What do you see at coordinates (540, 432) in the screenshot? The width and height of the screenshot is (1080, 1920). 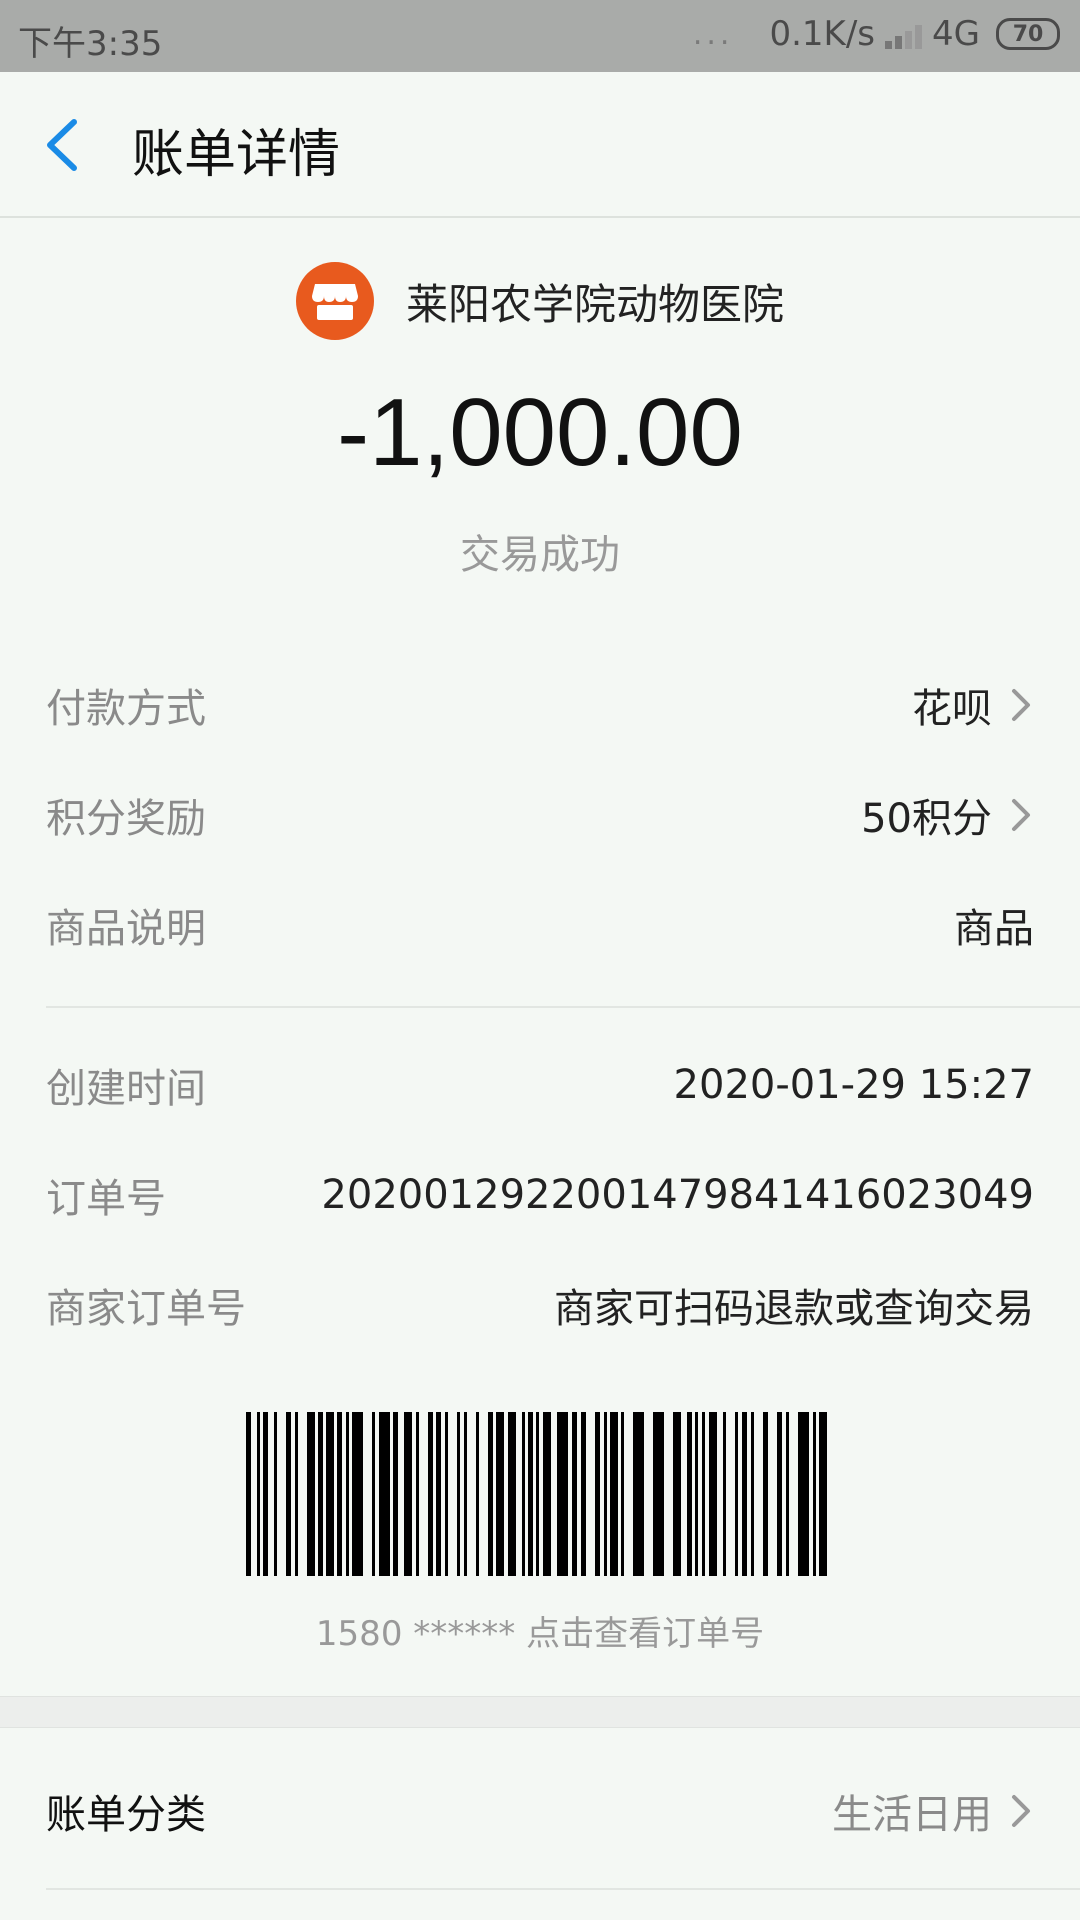 I see `transaction-amount: -1,000.00` at bounding box center [540, 432].